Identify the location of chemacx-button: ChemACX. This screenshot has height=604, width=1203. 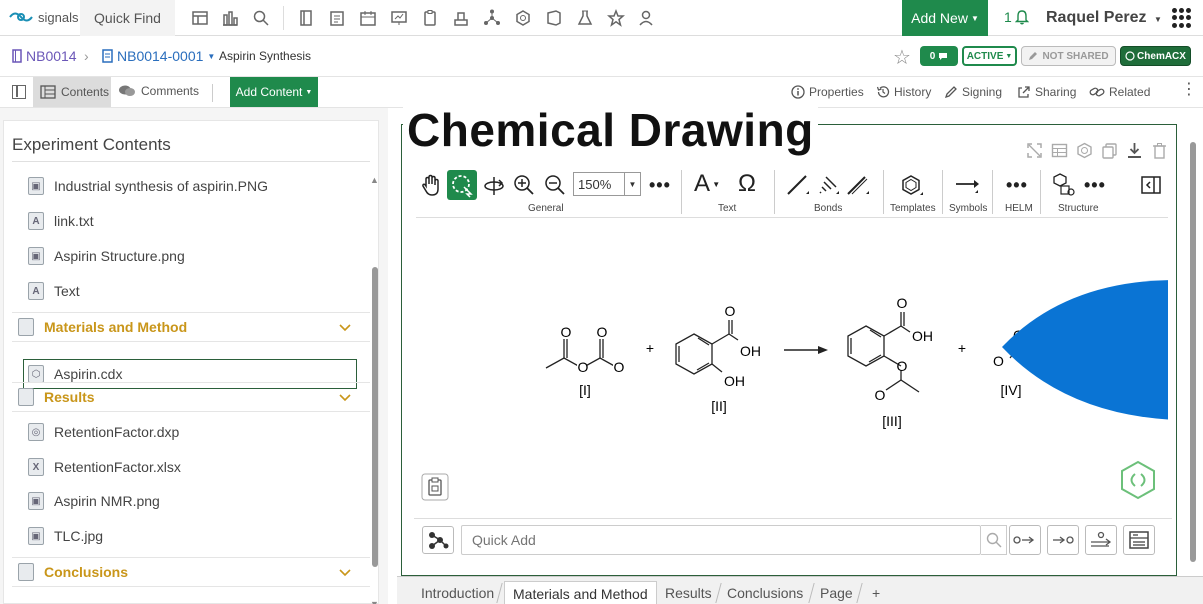
(1155, 56).